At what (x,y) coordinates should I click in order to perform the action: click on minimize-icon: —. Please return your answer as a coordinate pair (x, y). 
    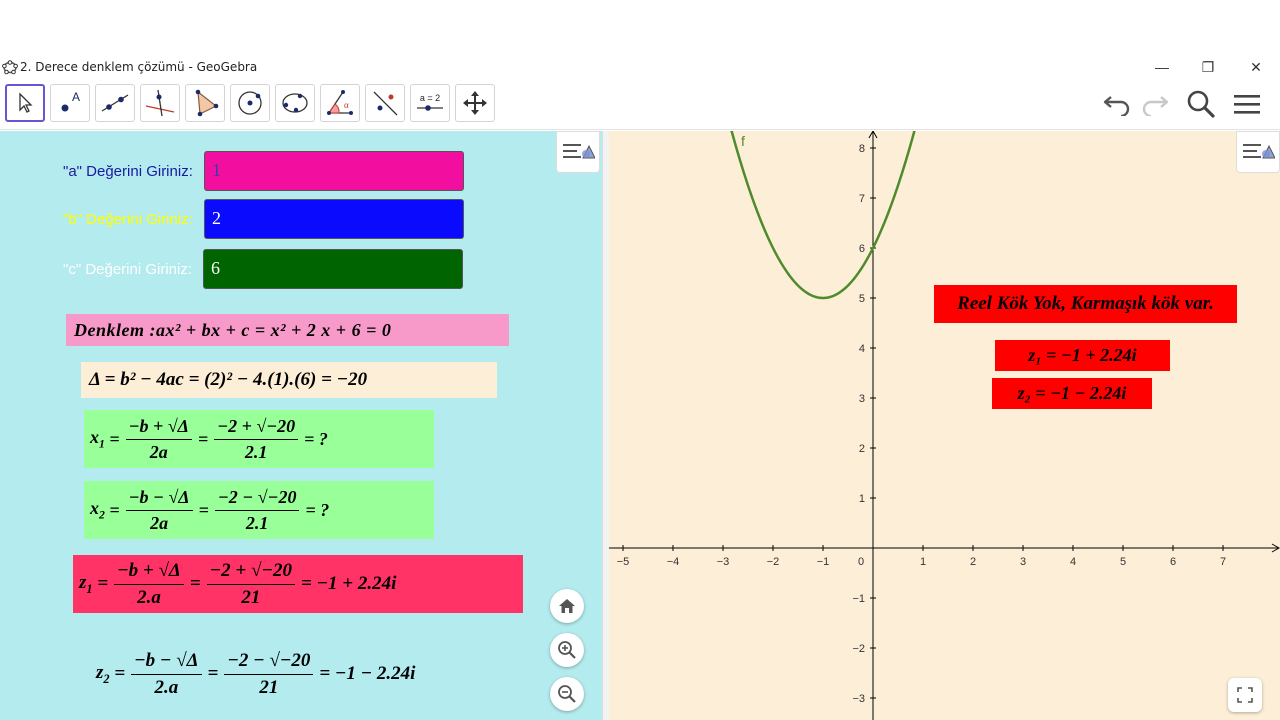
    Looking at the image, I should click on (1162, 67).